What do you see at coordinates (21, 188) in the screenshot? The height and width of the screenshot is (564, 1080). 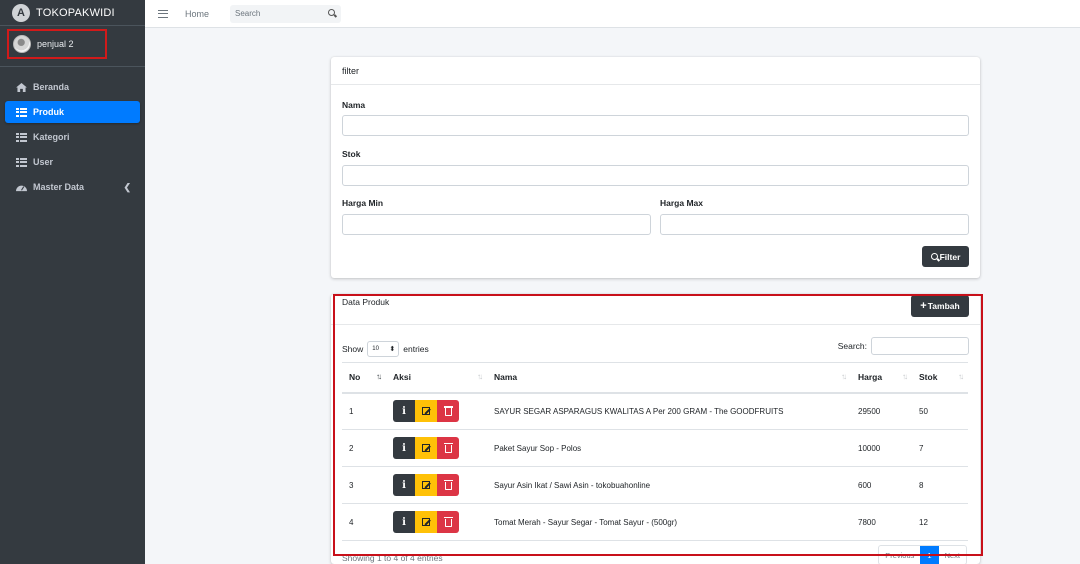 I see `dashboard-icon` at bounding box center [21, 188].